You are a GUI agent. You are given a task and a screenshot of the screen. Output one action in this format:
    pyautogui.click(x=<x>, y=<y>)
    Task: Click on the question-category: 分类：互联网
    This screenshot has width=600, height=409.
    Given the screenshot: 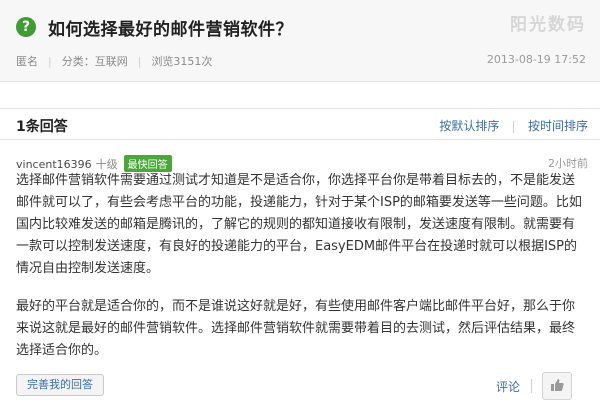 What is the action you would take?
    pyautogui.click(x=95, y=61)
    